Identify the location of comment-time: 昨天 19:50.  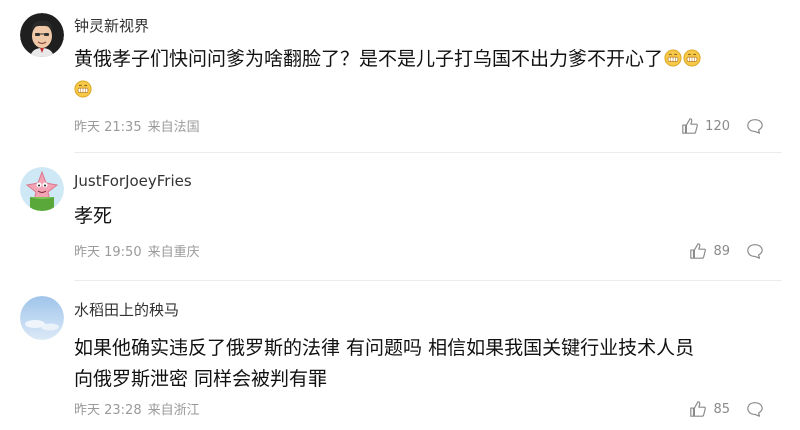
(108, 252).